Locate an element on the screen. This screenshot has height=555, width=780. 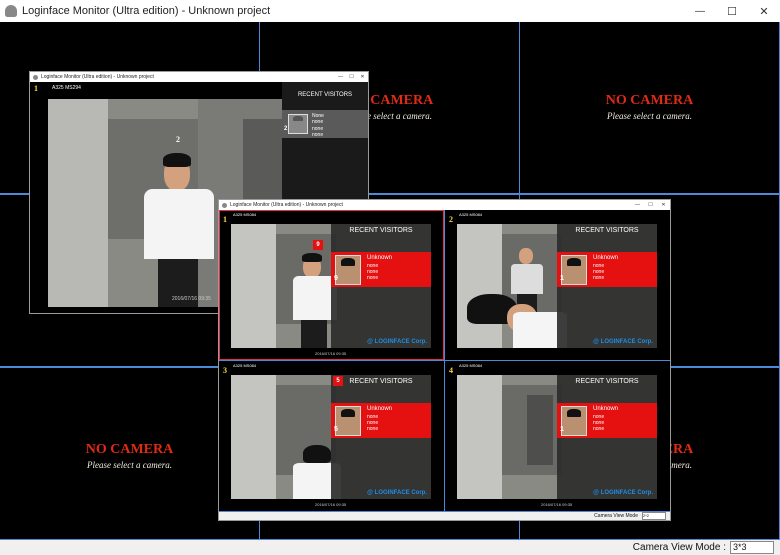
detection-badge: 5 is located at coordinates (338, 381).